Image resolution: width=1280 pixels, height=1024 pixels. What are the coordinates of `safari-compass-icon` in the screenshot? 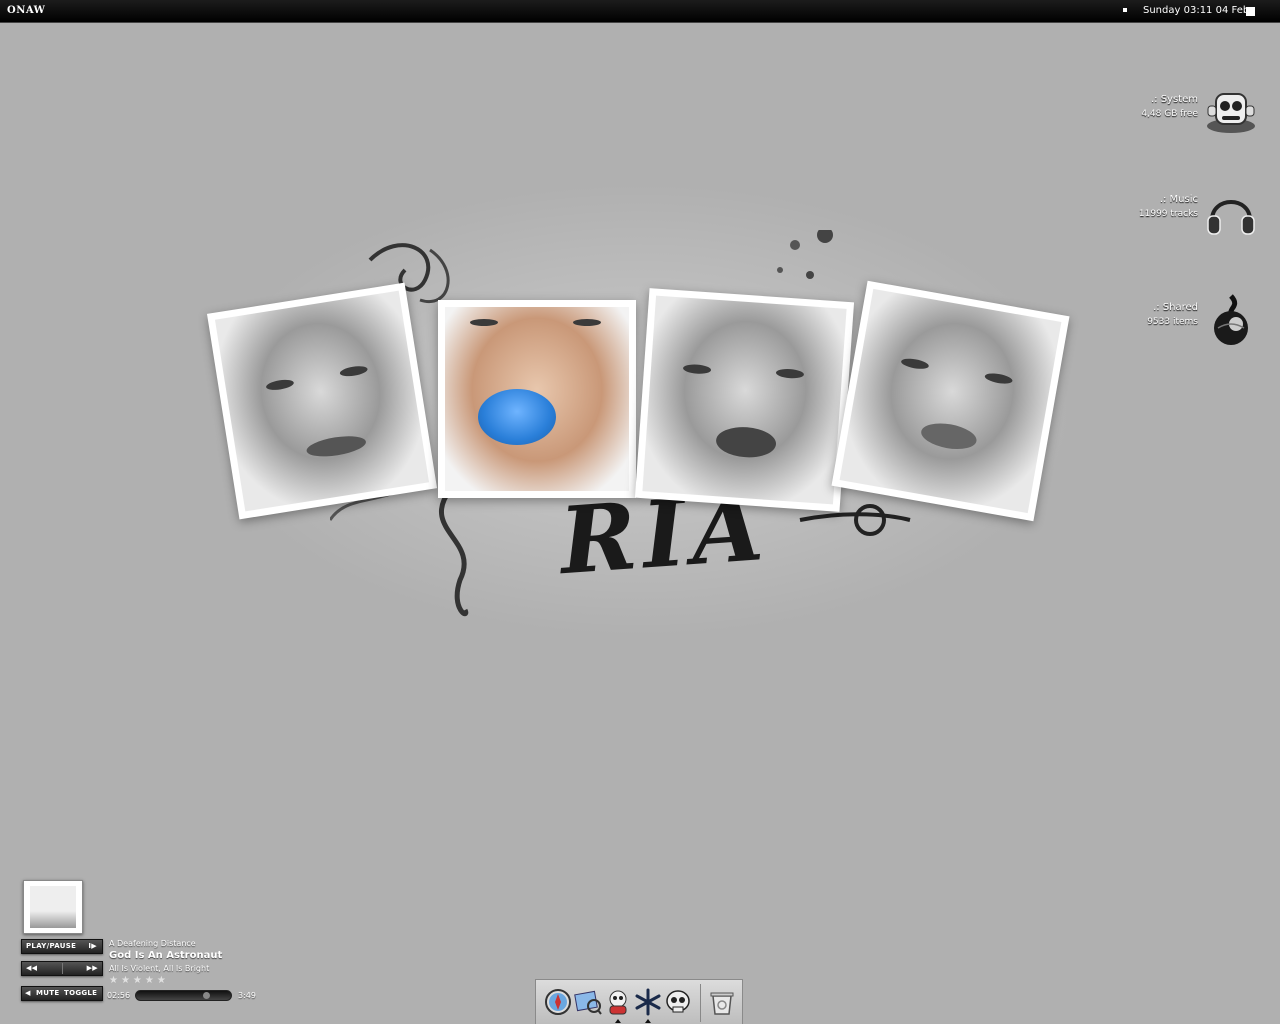 It's located at (558, 1002).